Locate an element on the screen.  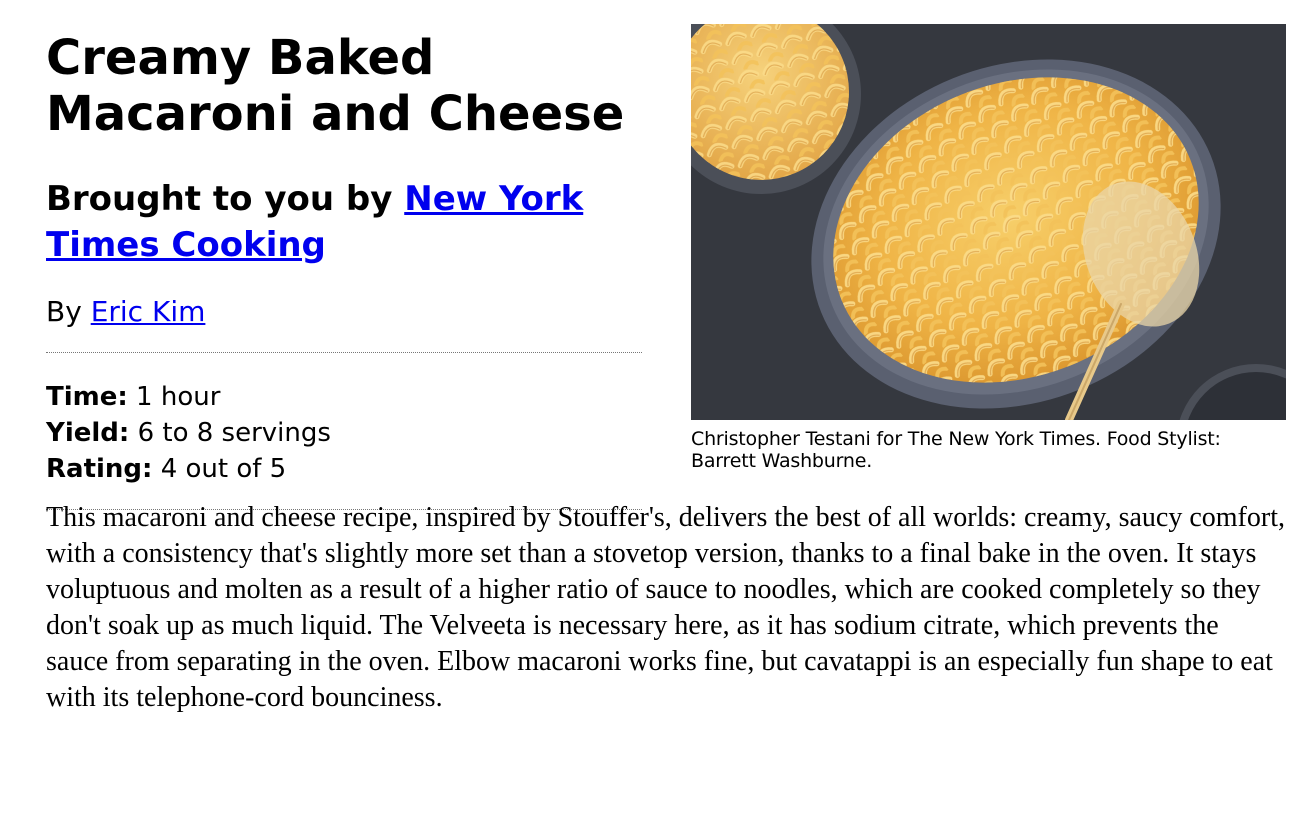
yield-row: Yield: 6 to 8 servings is located at coordinates (346, 433).